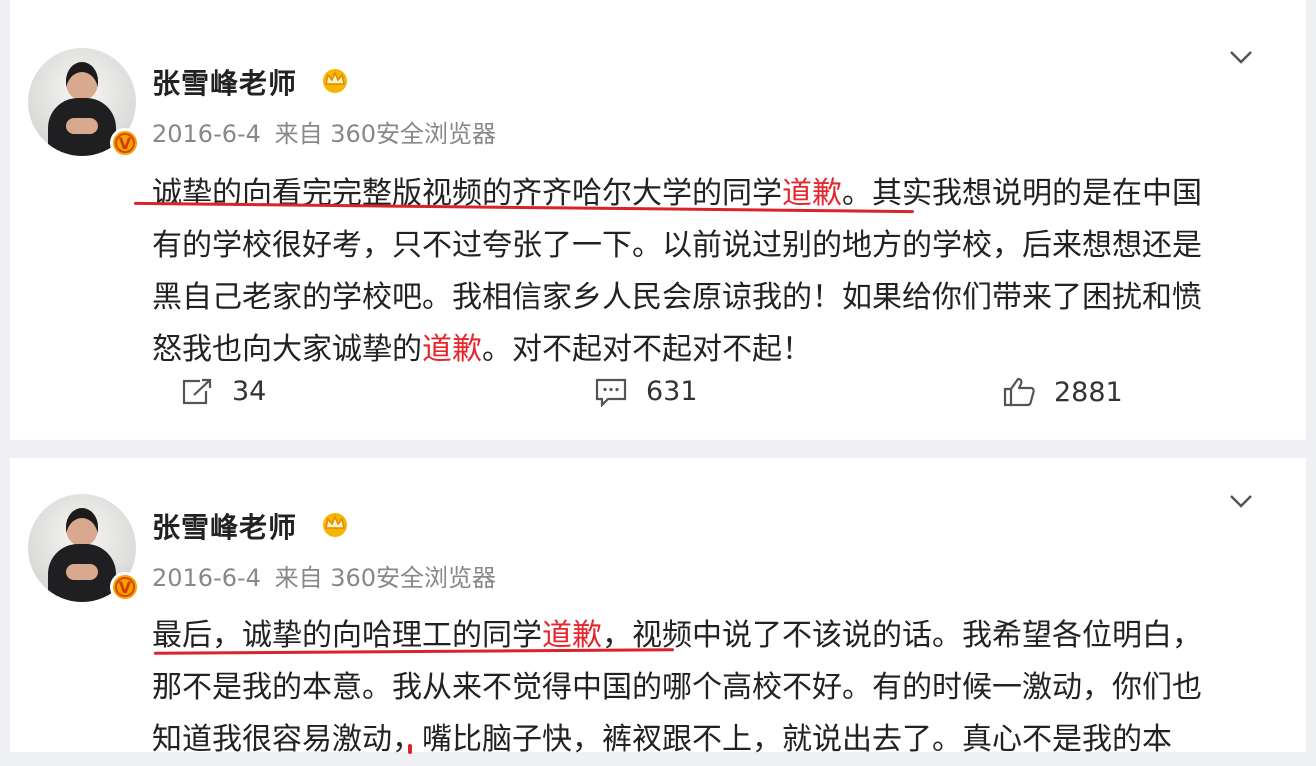  Describe the element at coordinates (197, 391) in the screenshot. I see `repost-icon` at that location.